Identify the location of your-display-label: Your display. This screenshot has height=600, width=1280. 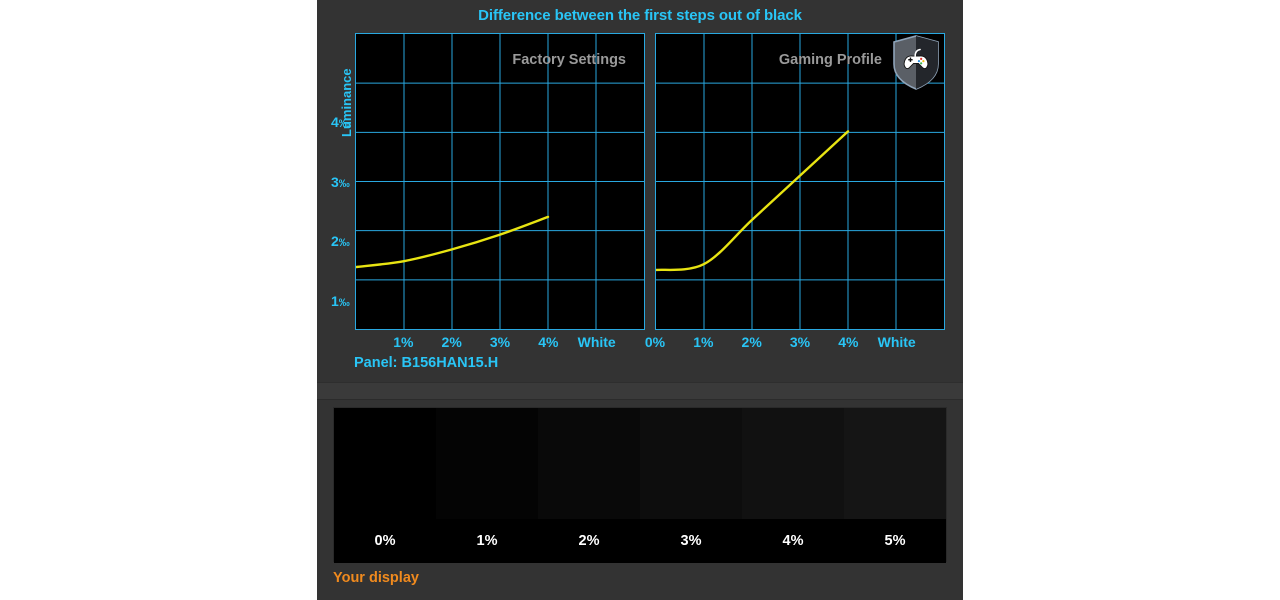
(376, 578).